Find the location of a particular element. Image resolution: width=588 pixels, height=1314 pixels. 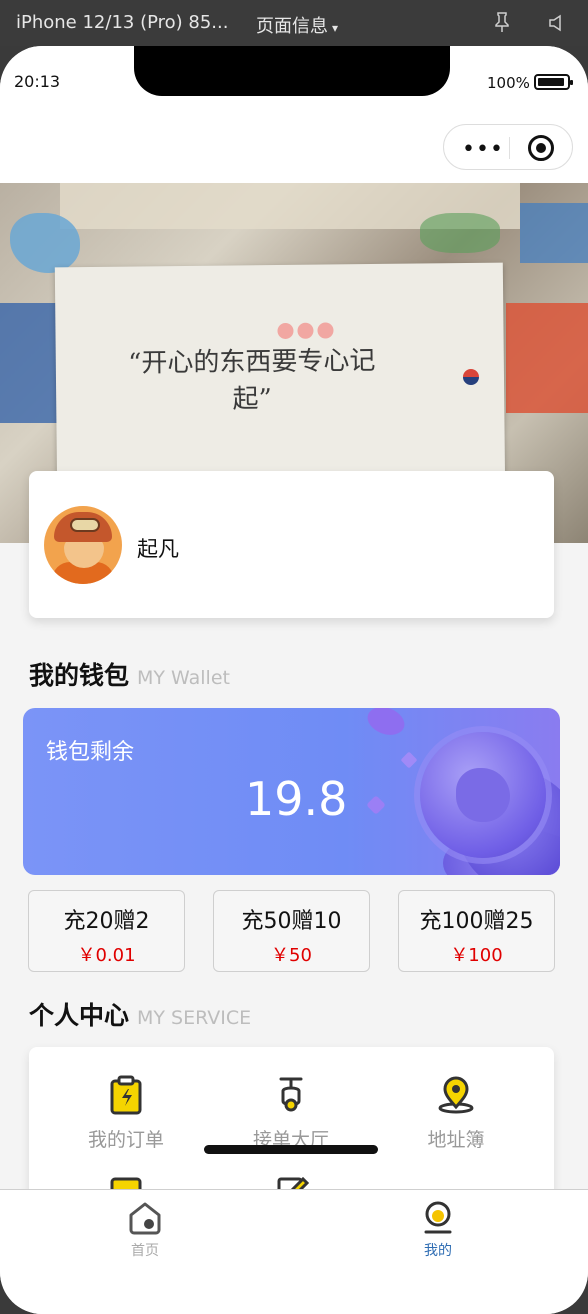

recharge-title: 充50赠10 is located at coordinates (291, 921).